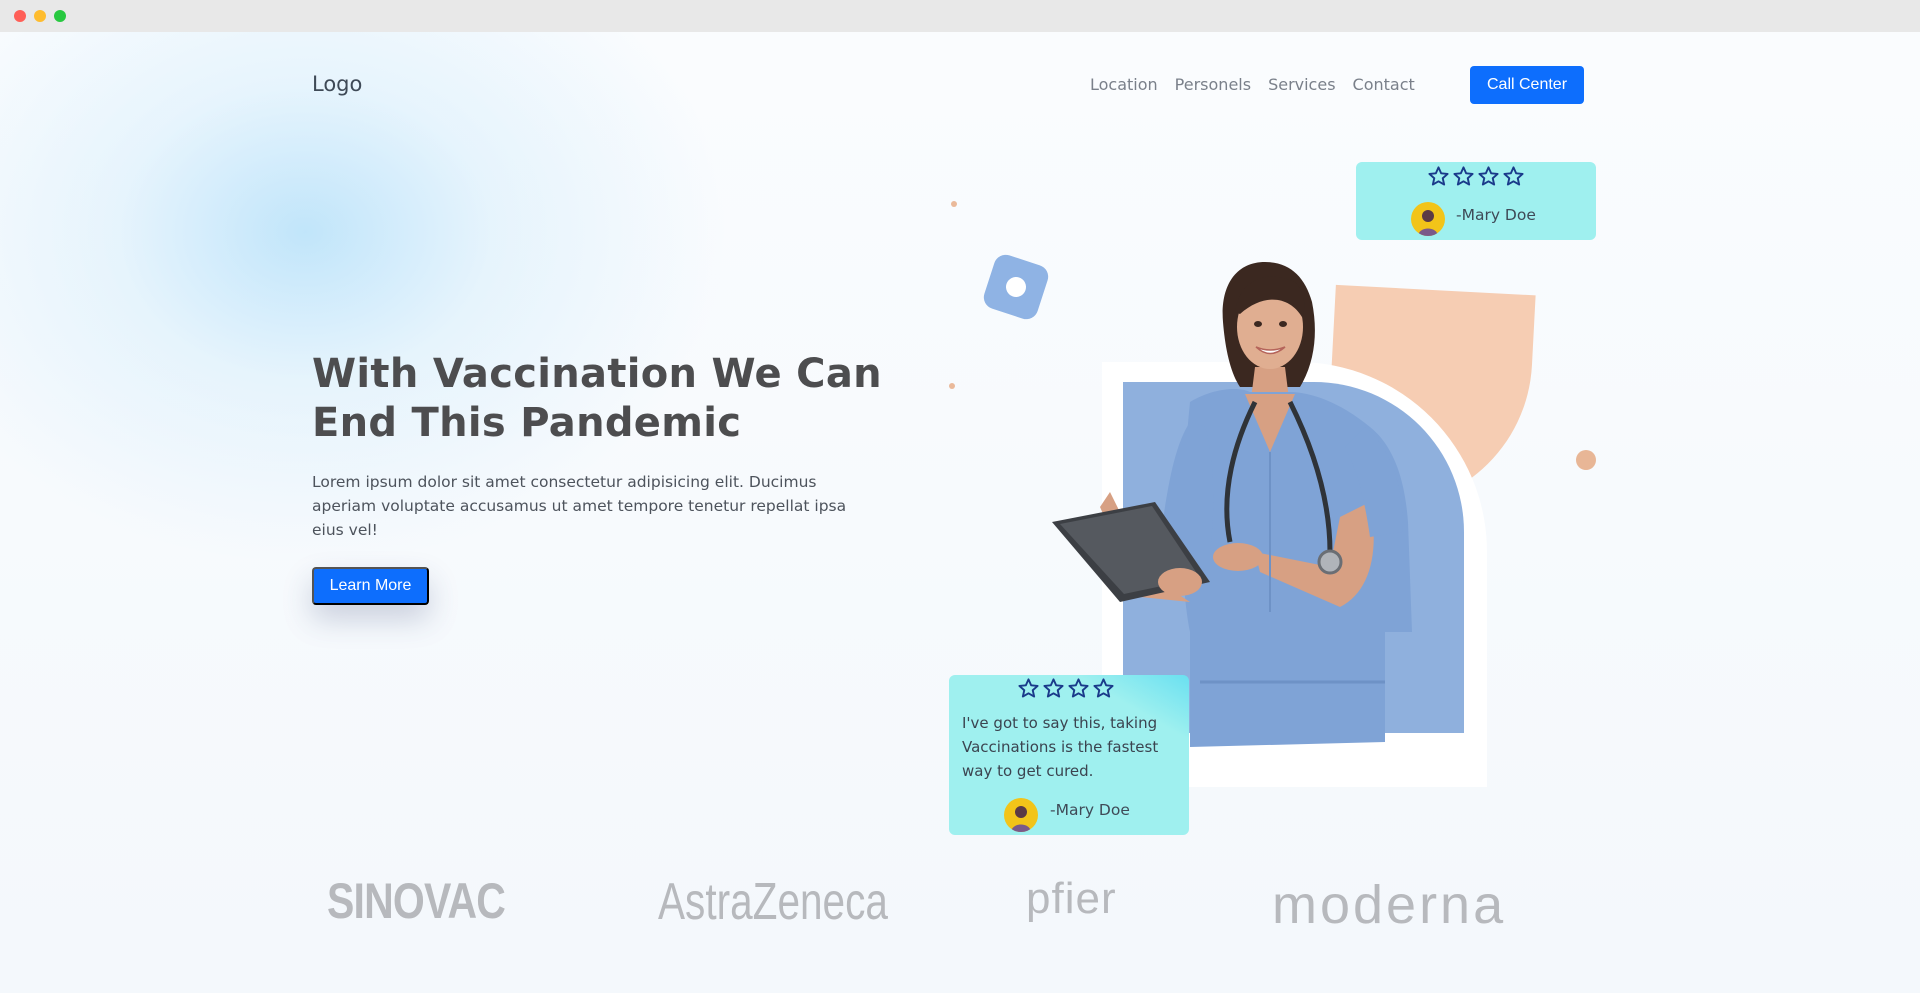  Describe the element at coordinates (1124, 84) in the screenshot. I see `nav-location: Location` at that location.